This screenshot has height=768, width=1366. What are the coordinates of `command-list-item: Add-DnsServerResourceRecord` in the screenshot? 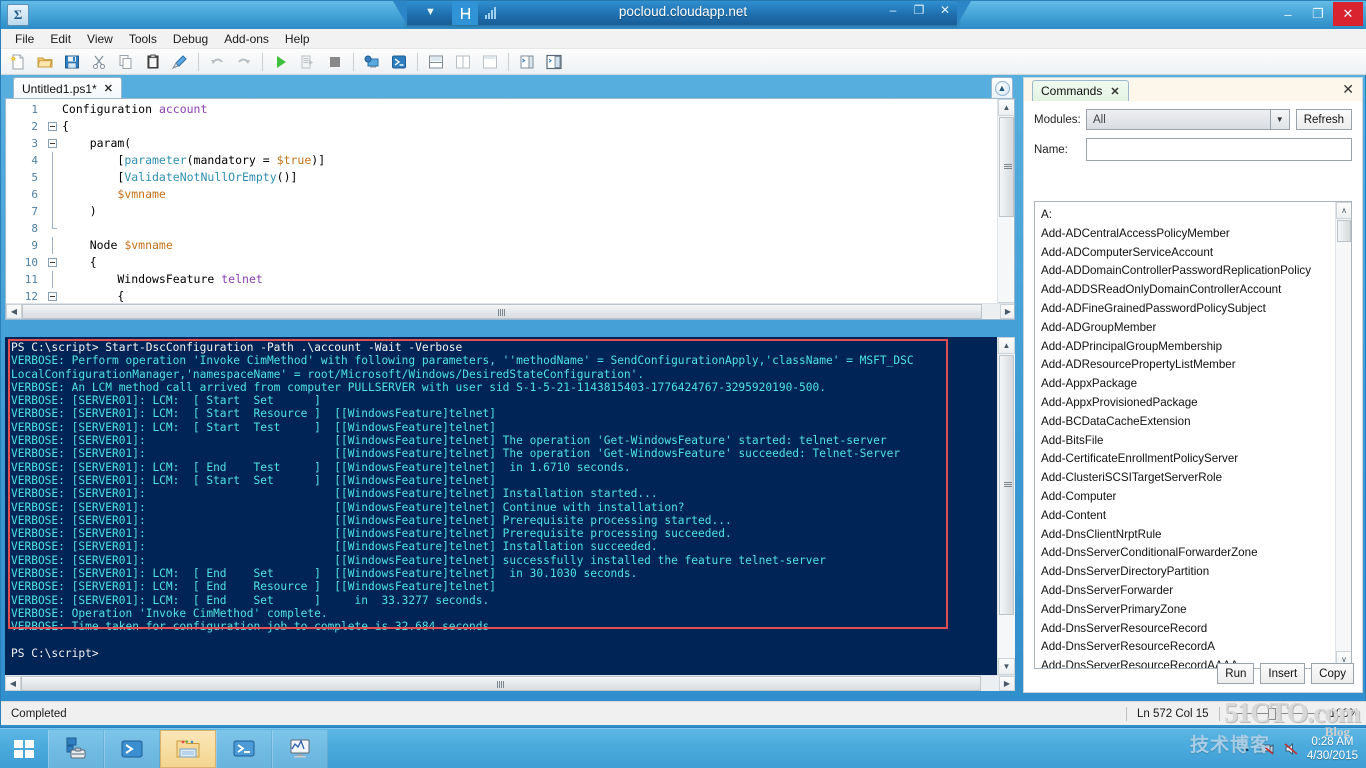 It's located at (1187, 629).